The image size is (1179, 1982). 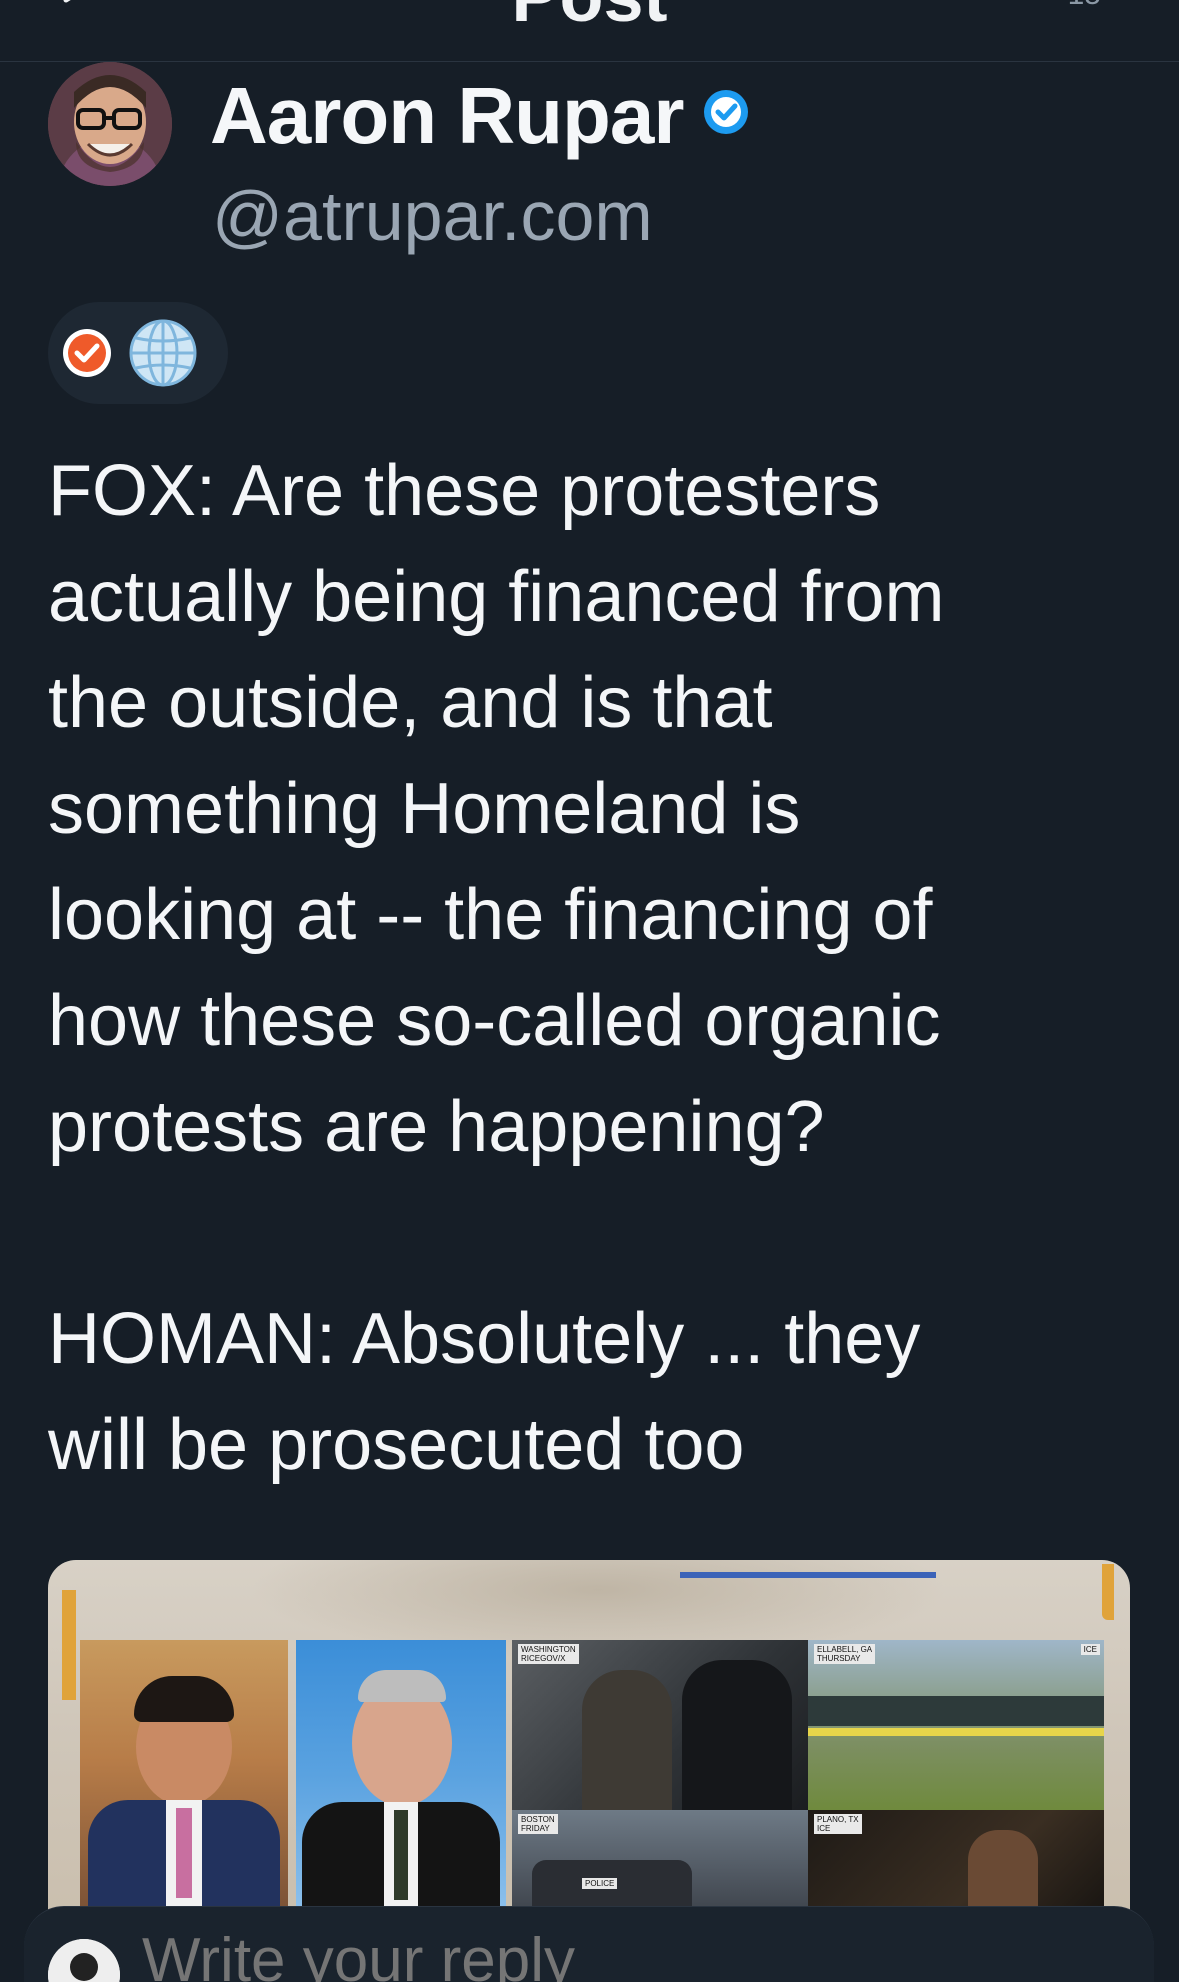 I want to click on author-name: Aaron Rupar, so click(x=447, y=116).